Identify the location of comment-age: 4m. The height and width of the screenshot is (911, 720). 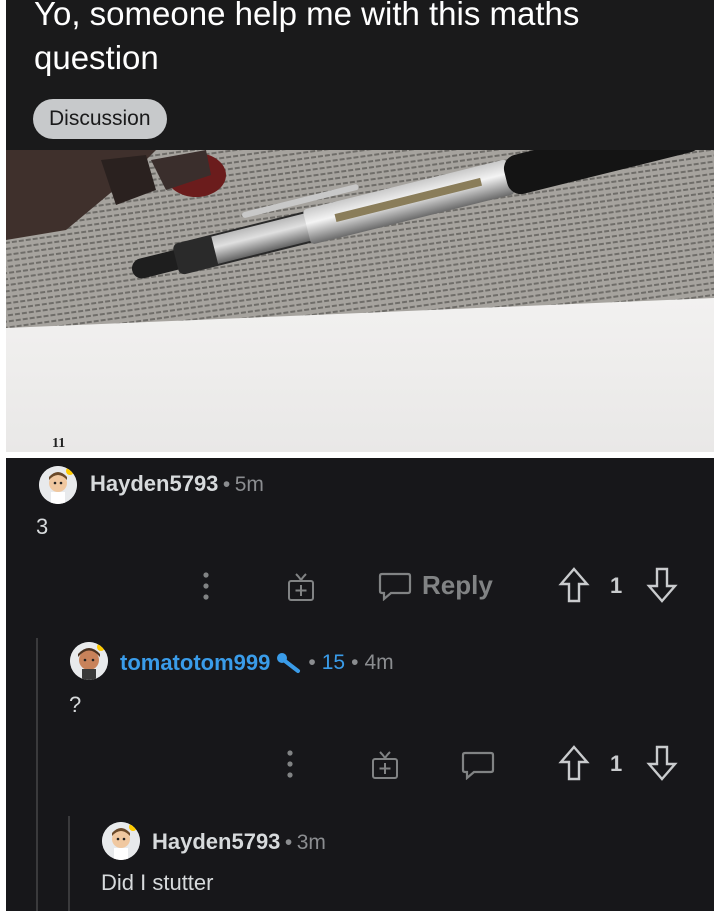
(379, 662).